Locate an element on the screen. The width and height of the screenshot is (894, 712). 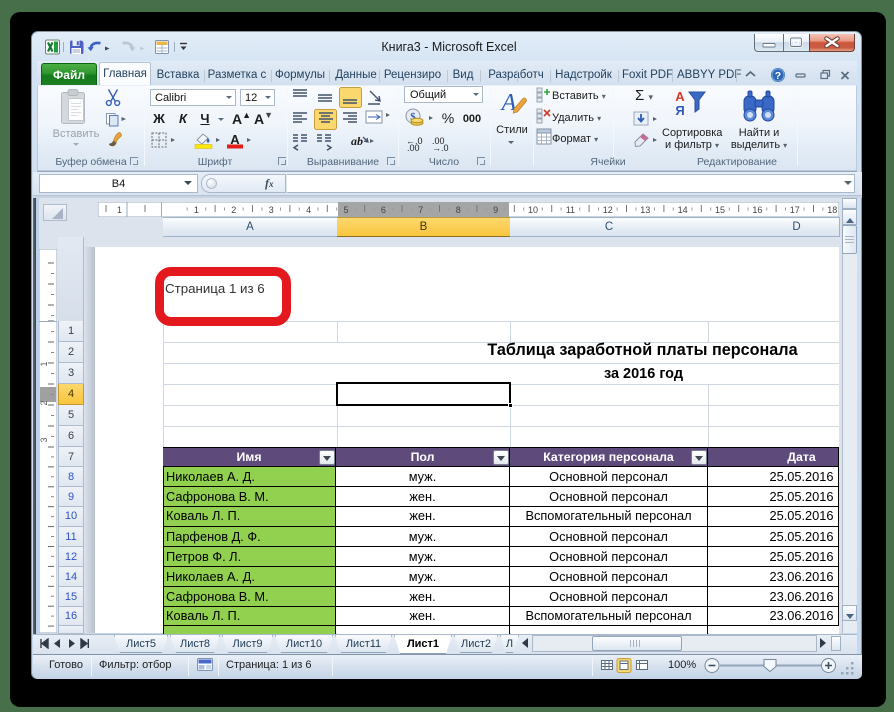
svg-text: 8 is located at coordinates (458, 210).